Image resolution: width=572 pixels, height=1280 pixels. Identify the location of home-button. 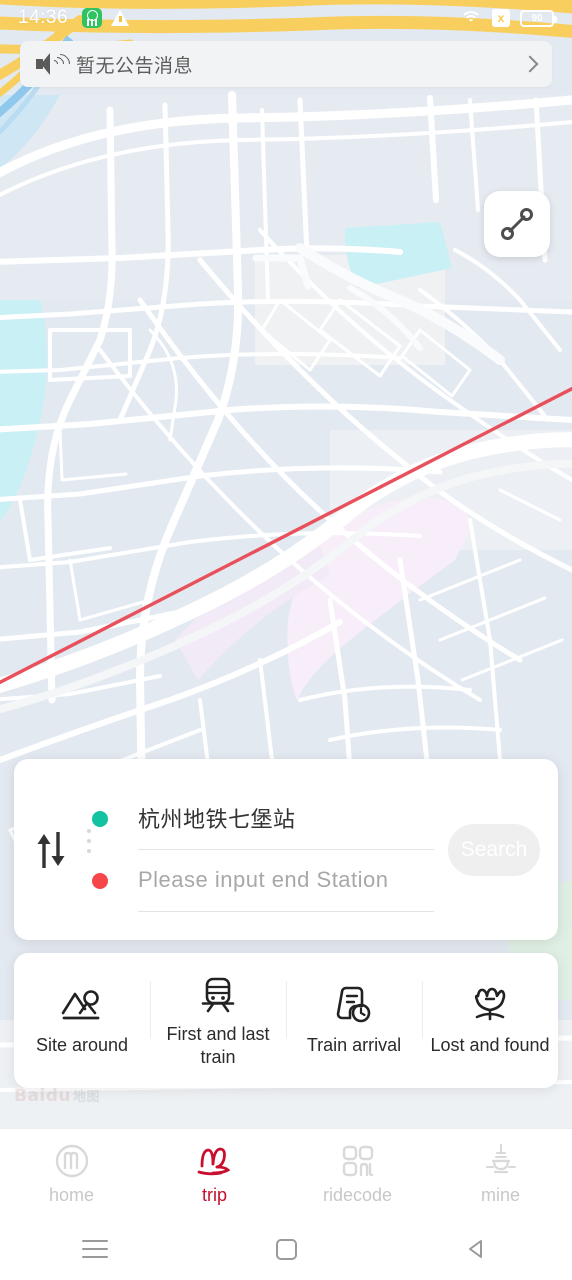
(286, 1249).